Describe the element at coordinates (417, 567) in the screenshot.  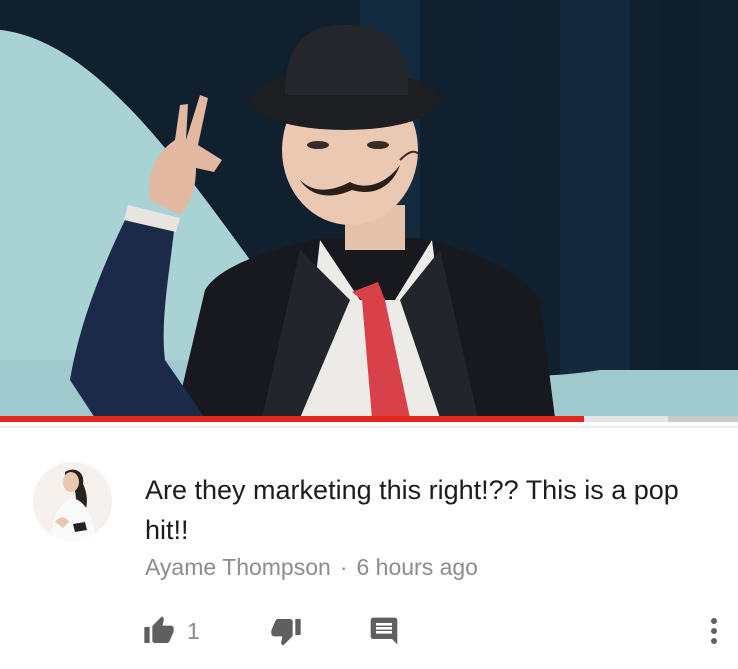
I see `comment-time: 6 hours ago` at that location.